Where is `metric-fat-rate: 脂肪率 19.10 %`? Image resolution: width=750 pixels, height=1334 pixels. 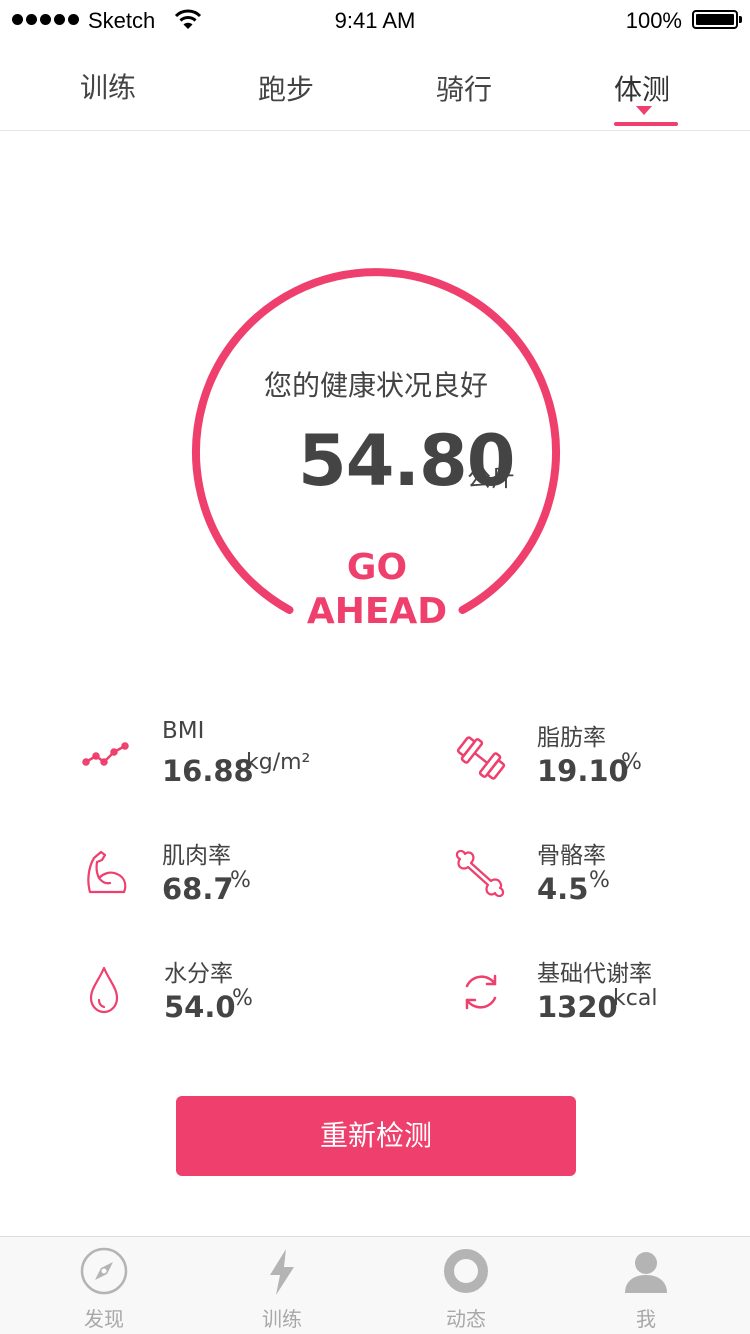
metric-fat-rate: 脂肪率 19.10 % is located at coordinates (602, 763).